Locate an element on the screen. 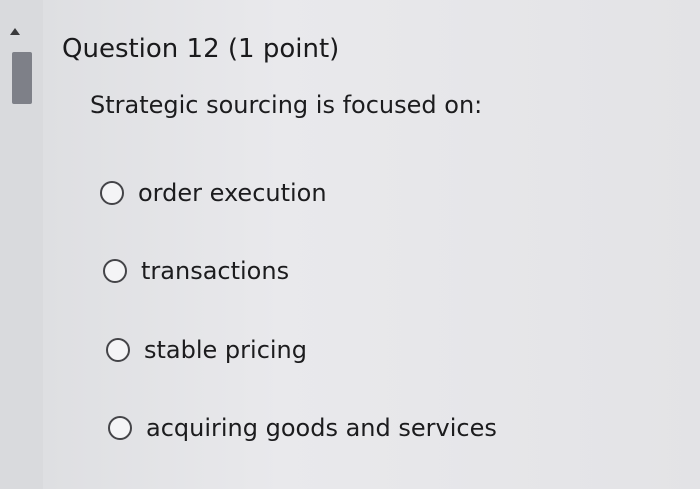 Image resolution: width=700 pixels, height=489 pixels. option-stable-pricing: stable pricing is located at coordinates (206, 350).